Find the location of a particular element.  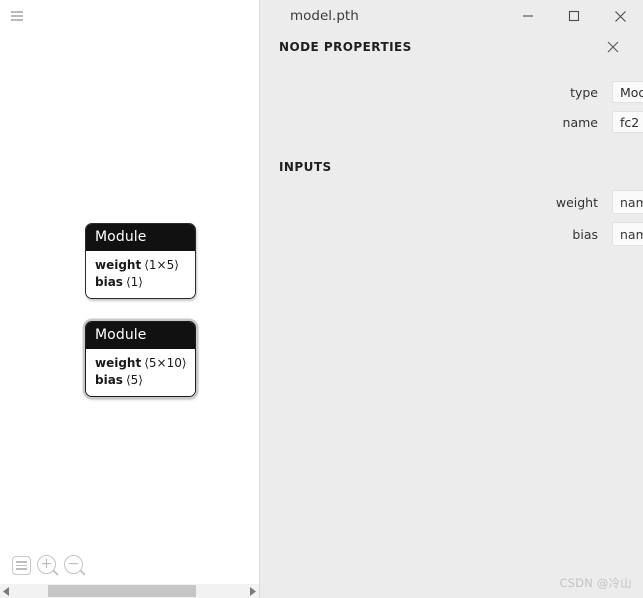

graph-node-selected: Module weight ⟨5×10⟩ bias ⟨5⟩ is located at coordinates (140, 359).